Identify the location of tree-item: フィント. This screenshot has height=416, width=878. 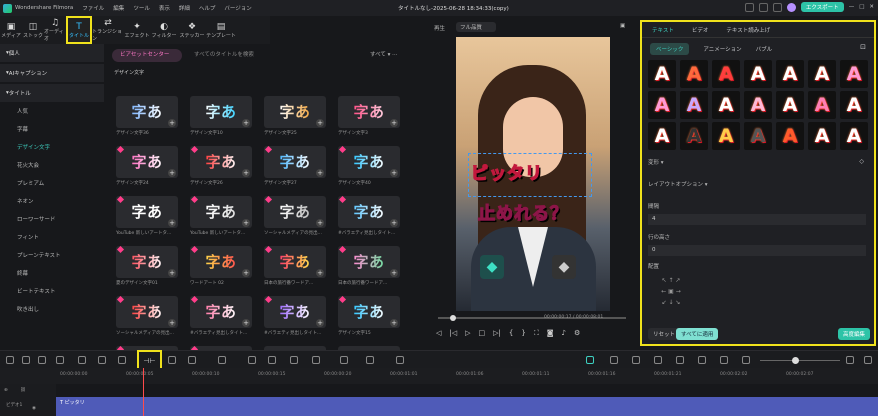
(52, 237).